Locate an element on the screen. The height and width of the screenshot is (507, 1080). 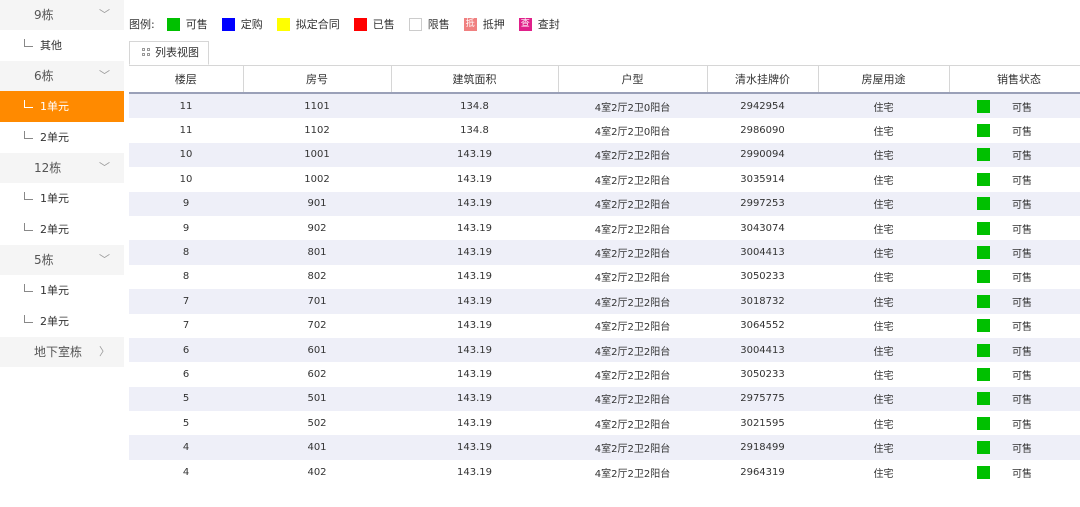
sidebar-item-6-unit1: 1单元 is located at coordinates (62, 106).